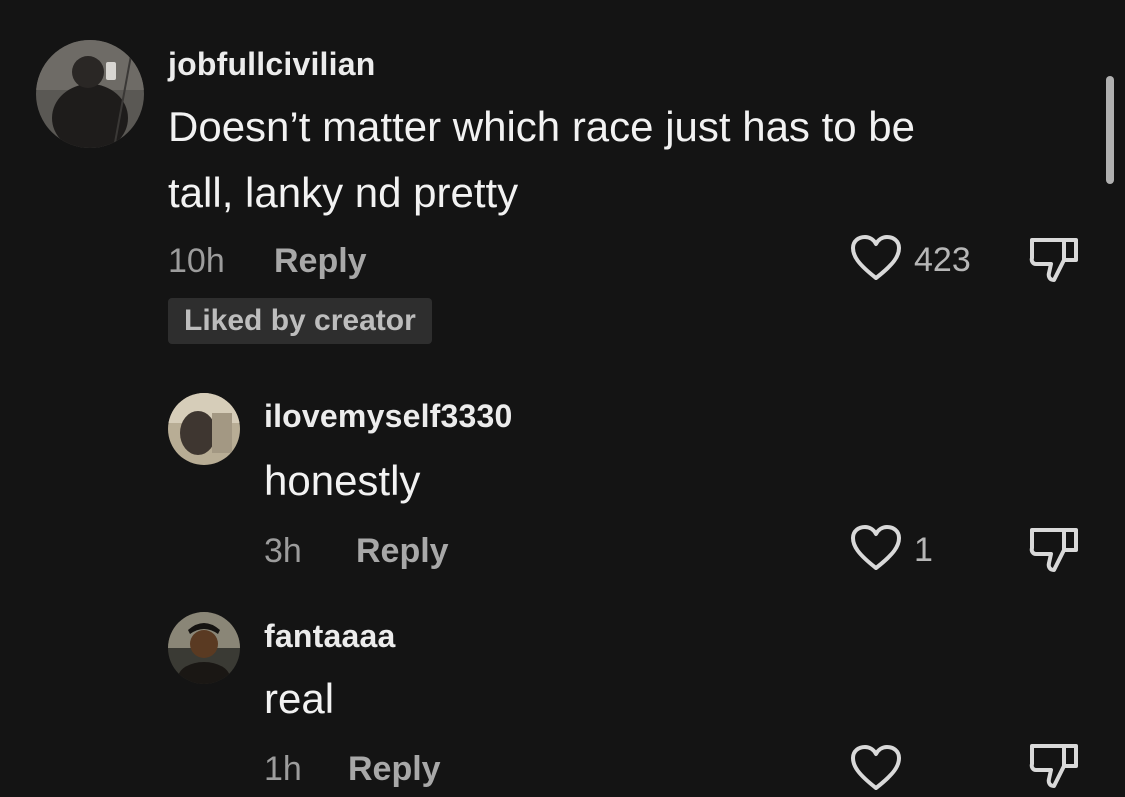  What do you see at coordinates (196, 261) in the screenshot?
I see `timestamp: 10h` at bounding box center [196, 261].